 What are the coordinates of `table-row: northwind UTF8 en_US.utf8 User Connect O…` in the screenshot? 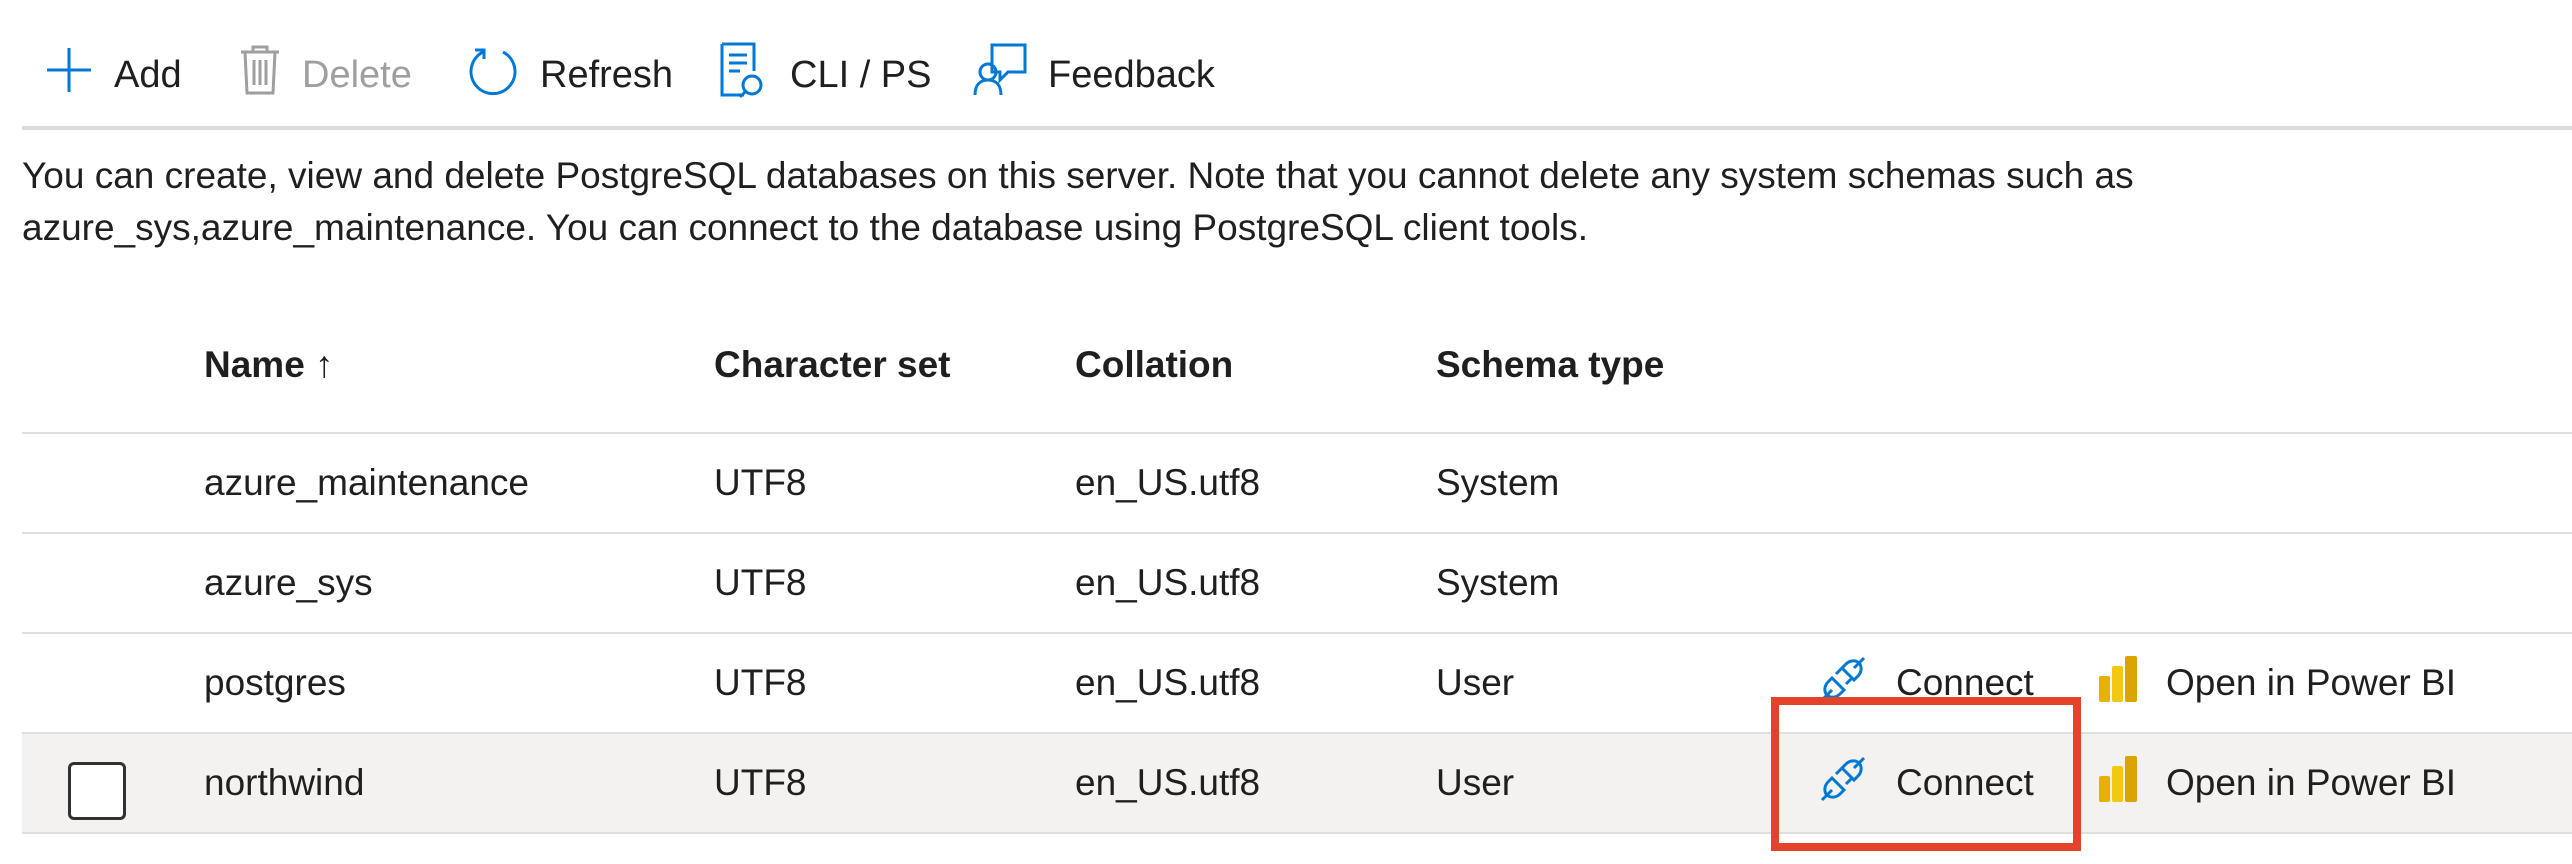 It's located at (1297, 783).